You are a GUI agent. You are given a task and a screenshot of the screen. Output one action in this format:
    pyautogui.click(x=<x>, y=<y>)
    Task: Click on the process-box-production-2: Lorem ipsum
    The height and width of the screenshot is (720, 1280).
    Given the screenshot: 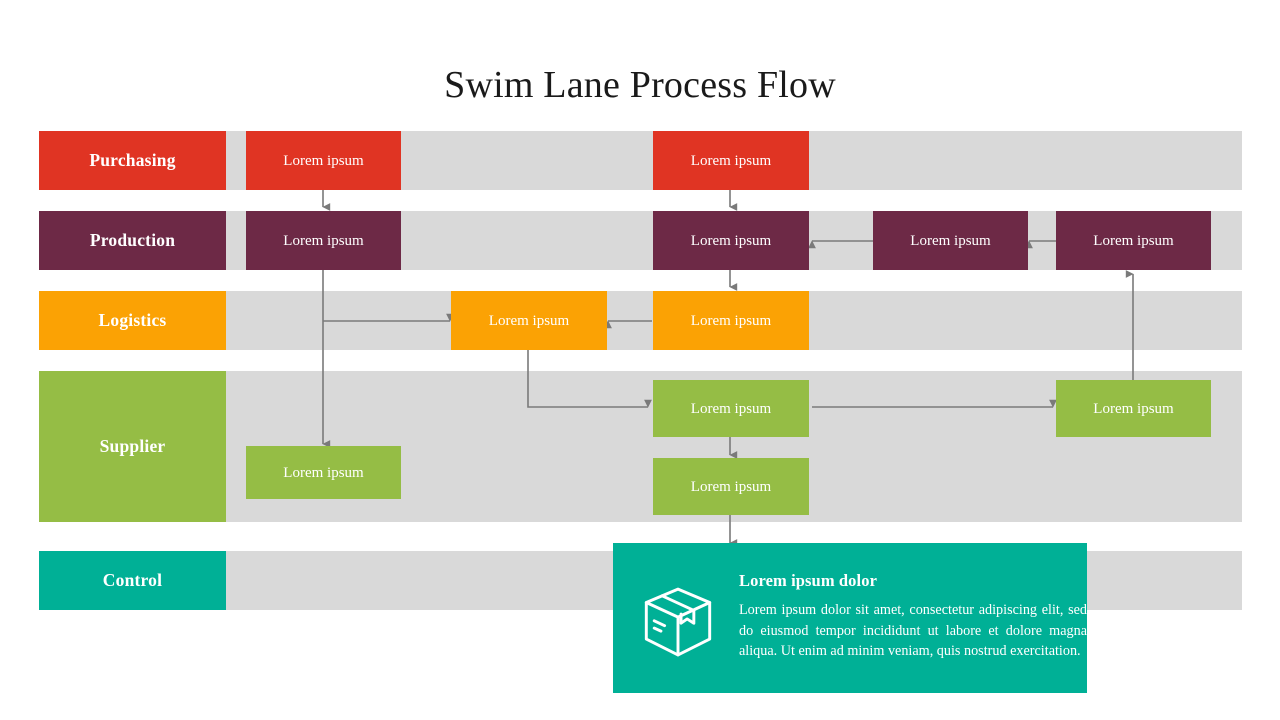 What is the action you would take?
    pyautogui.click(x=731, y=240)
    